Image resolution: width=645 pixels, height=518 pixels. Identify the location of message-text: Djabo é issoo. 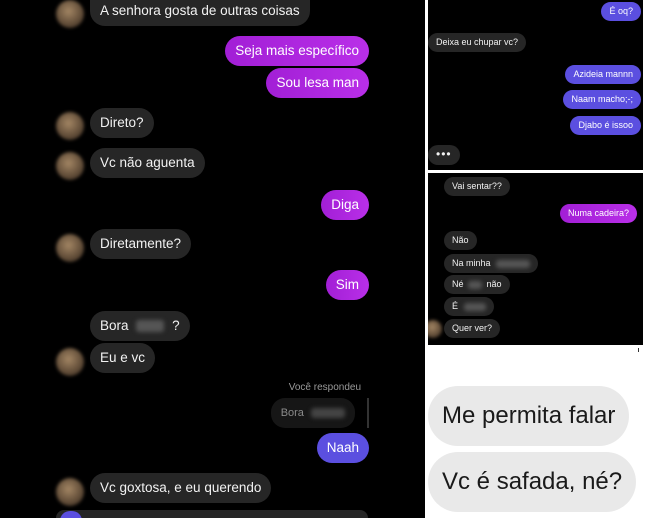
(605, 125).